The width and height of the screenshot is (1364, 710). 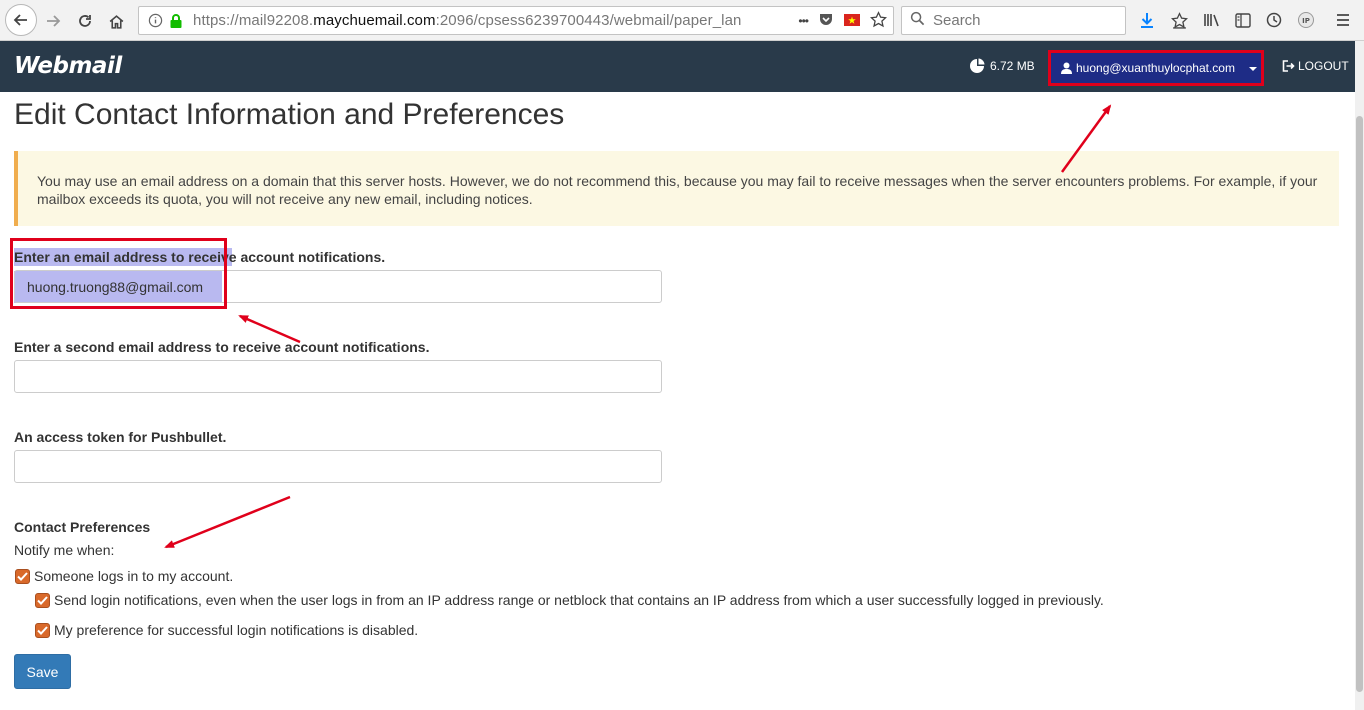 I want to click on info-icon, so click(x=155, y=21).